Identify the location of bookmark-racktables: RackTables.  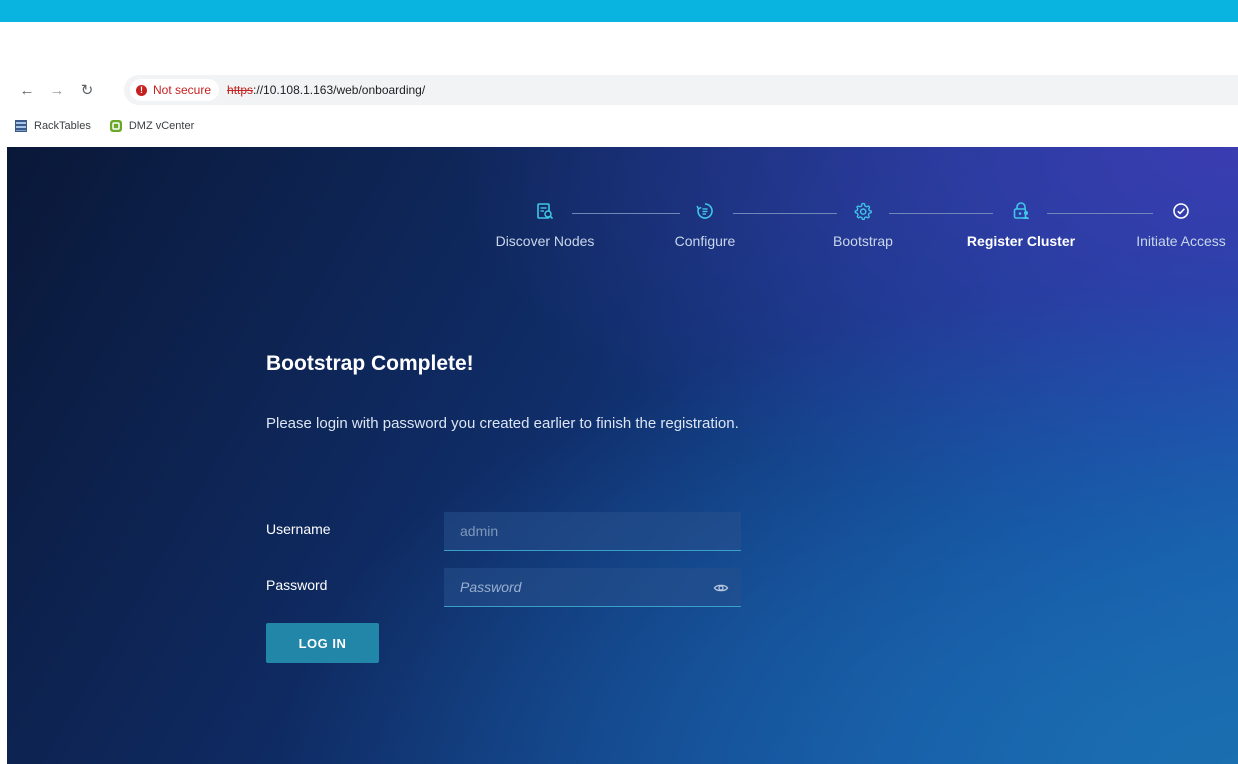
(52, 126).